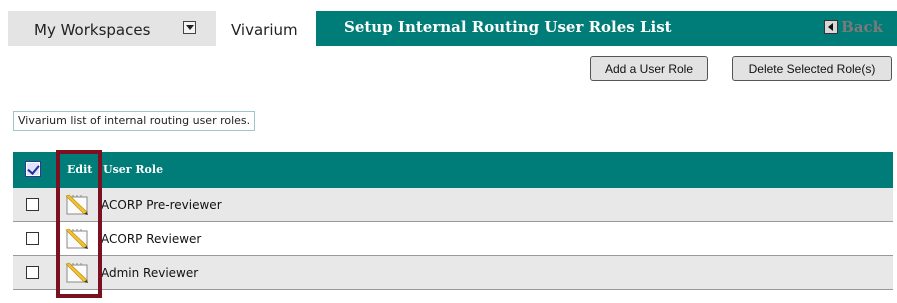 The width and height of the screenshot is (897, 303). What do you see at coordinates (508, 27) in the screenshot?
I see `page-title: Setup Internal Routing User Roles List` at bounding box center [508, 27].